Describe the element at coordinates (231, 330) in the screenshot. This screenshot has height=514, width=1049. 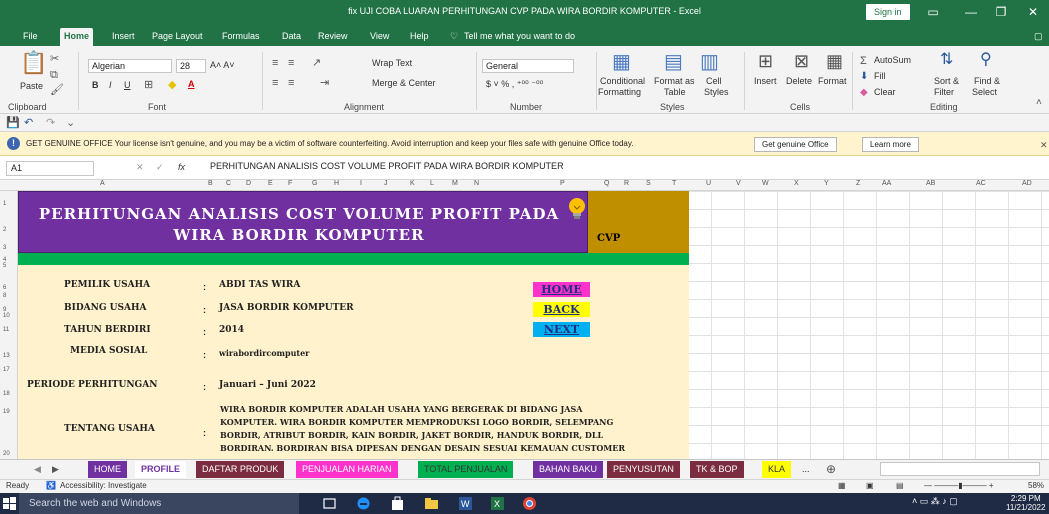
I see `field-value-year-founded: 2014` at that location.